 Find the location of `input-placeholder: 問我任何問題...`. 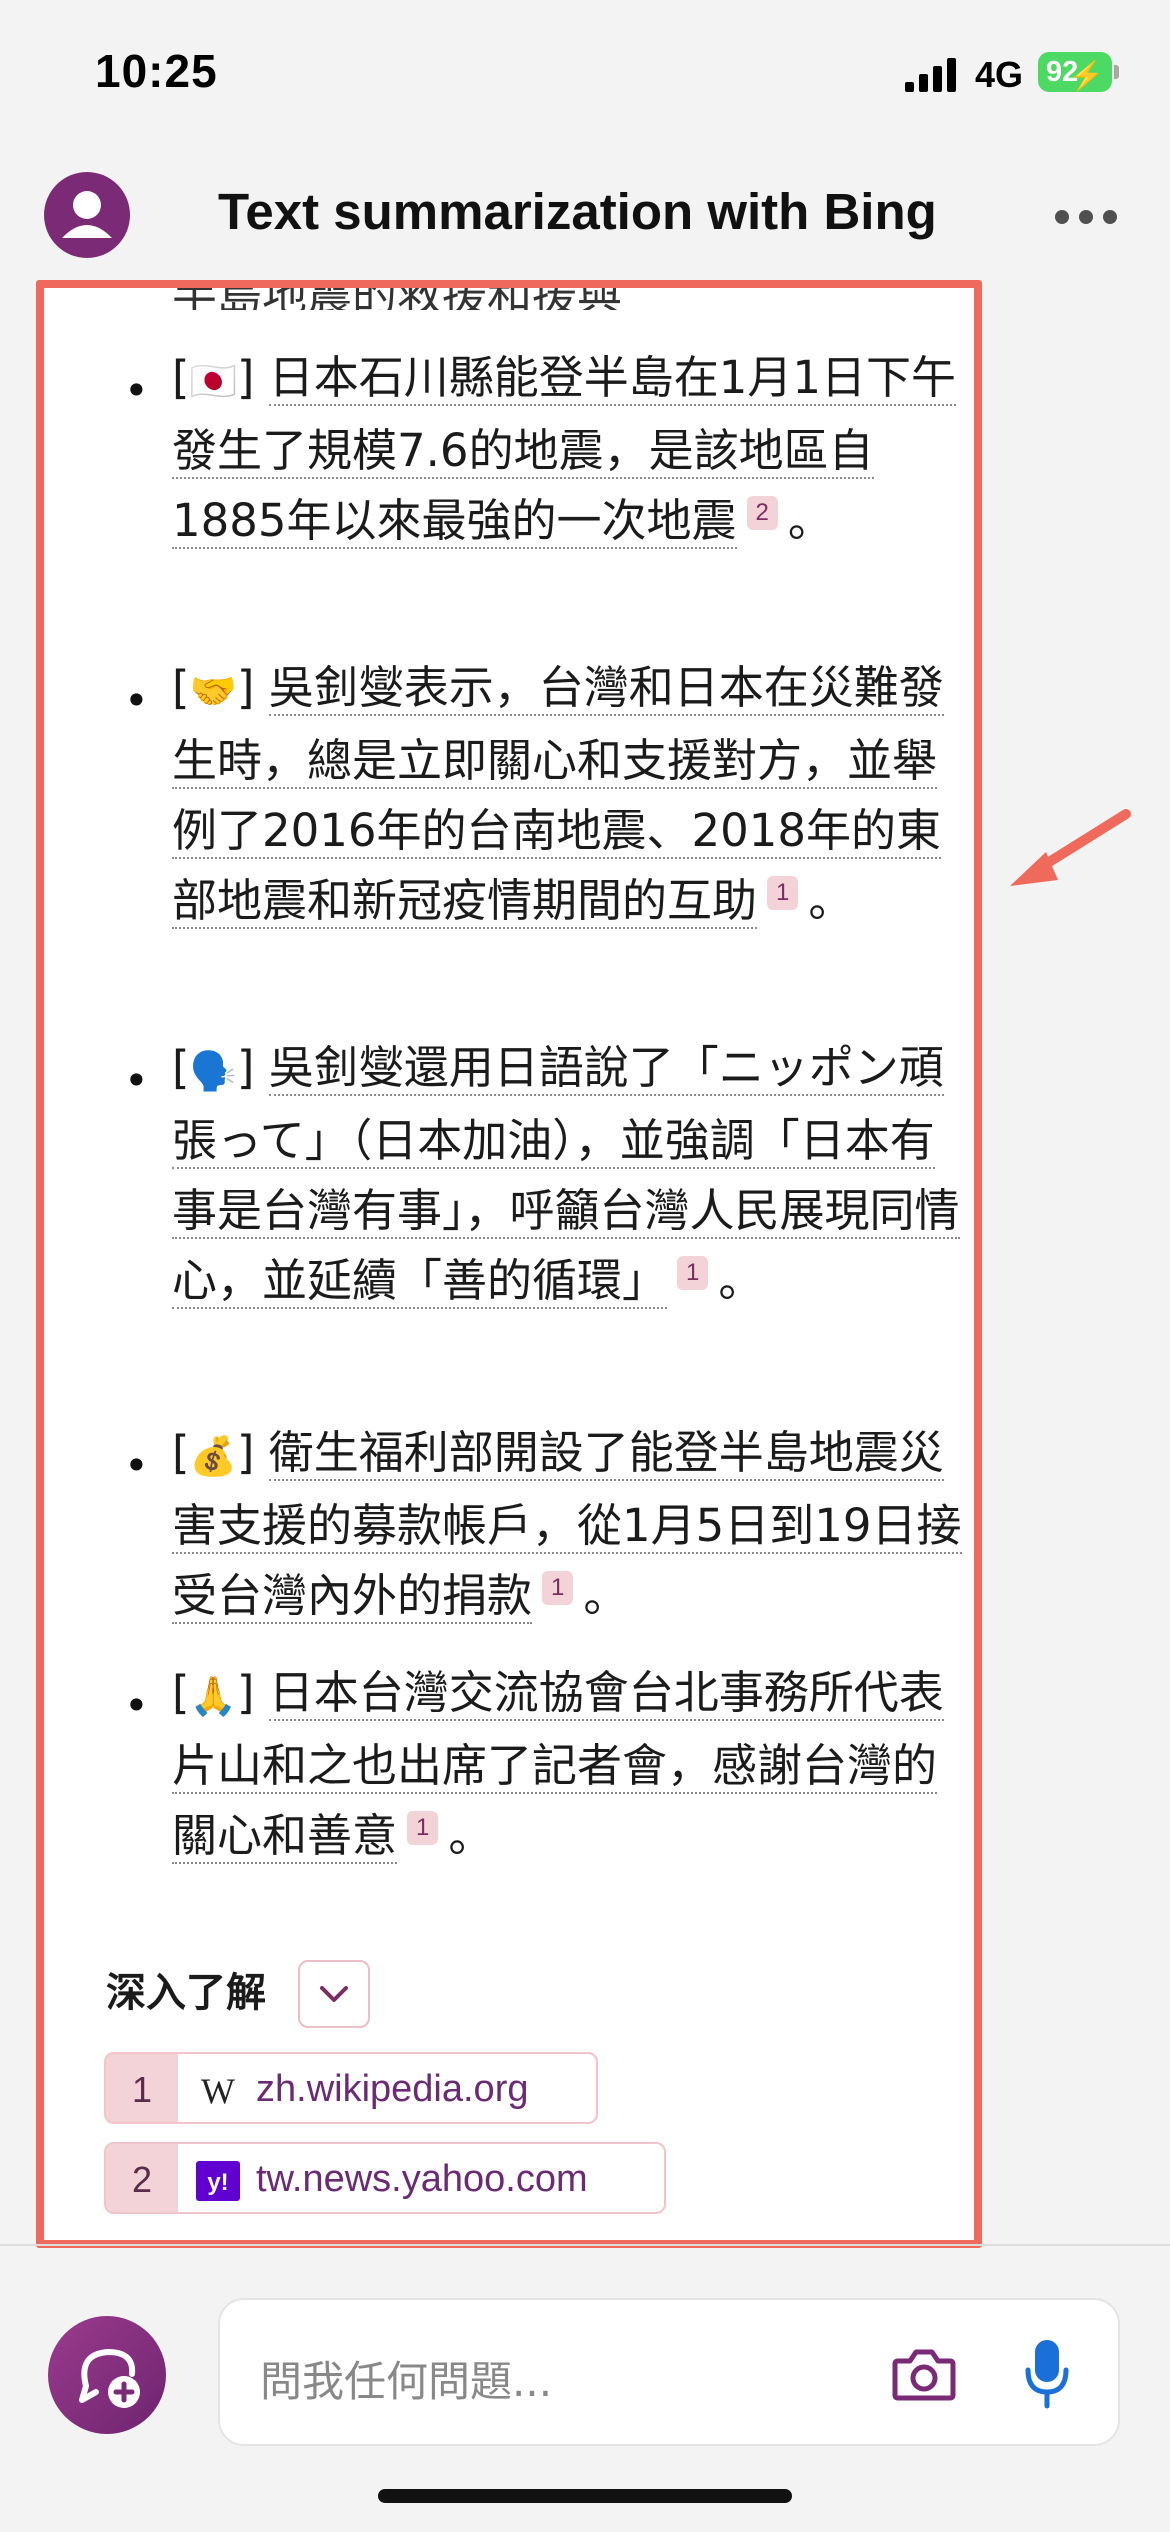

input-placeholder: 問我任何問題... is located at coordinates (406, 2378).